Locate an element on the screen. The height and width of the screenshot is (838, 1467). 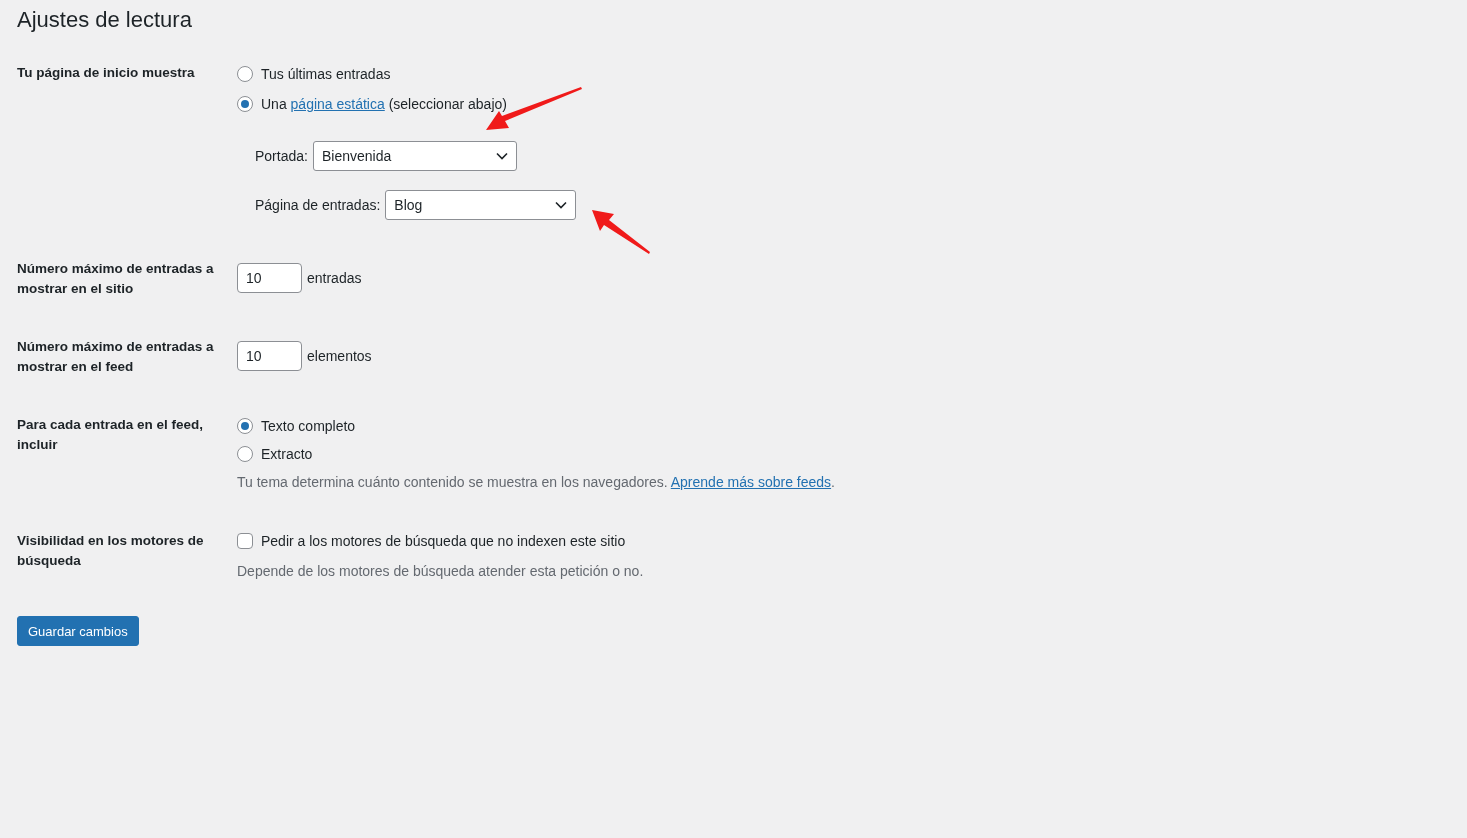
unit-label: entradas is located at coordinates (334, 278).